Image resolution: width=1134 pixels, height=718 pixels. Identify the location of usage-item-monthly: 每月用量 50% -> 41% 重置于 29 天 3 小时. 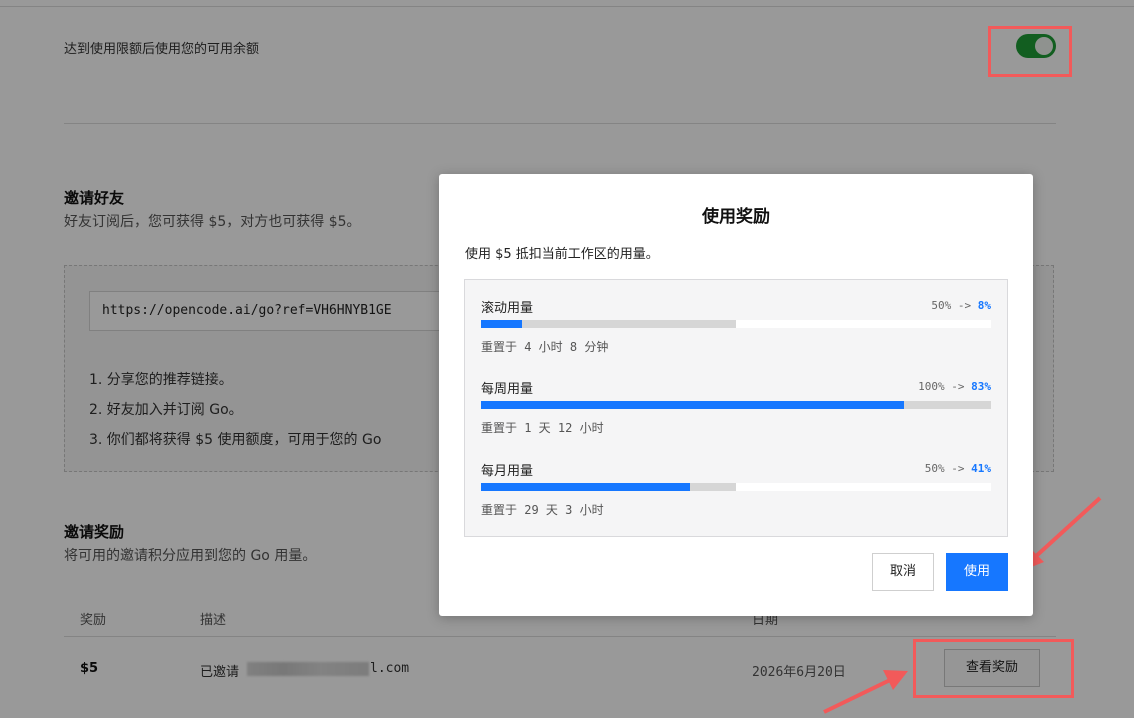
(736, 495).